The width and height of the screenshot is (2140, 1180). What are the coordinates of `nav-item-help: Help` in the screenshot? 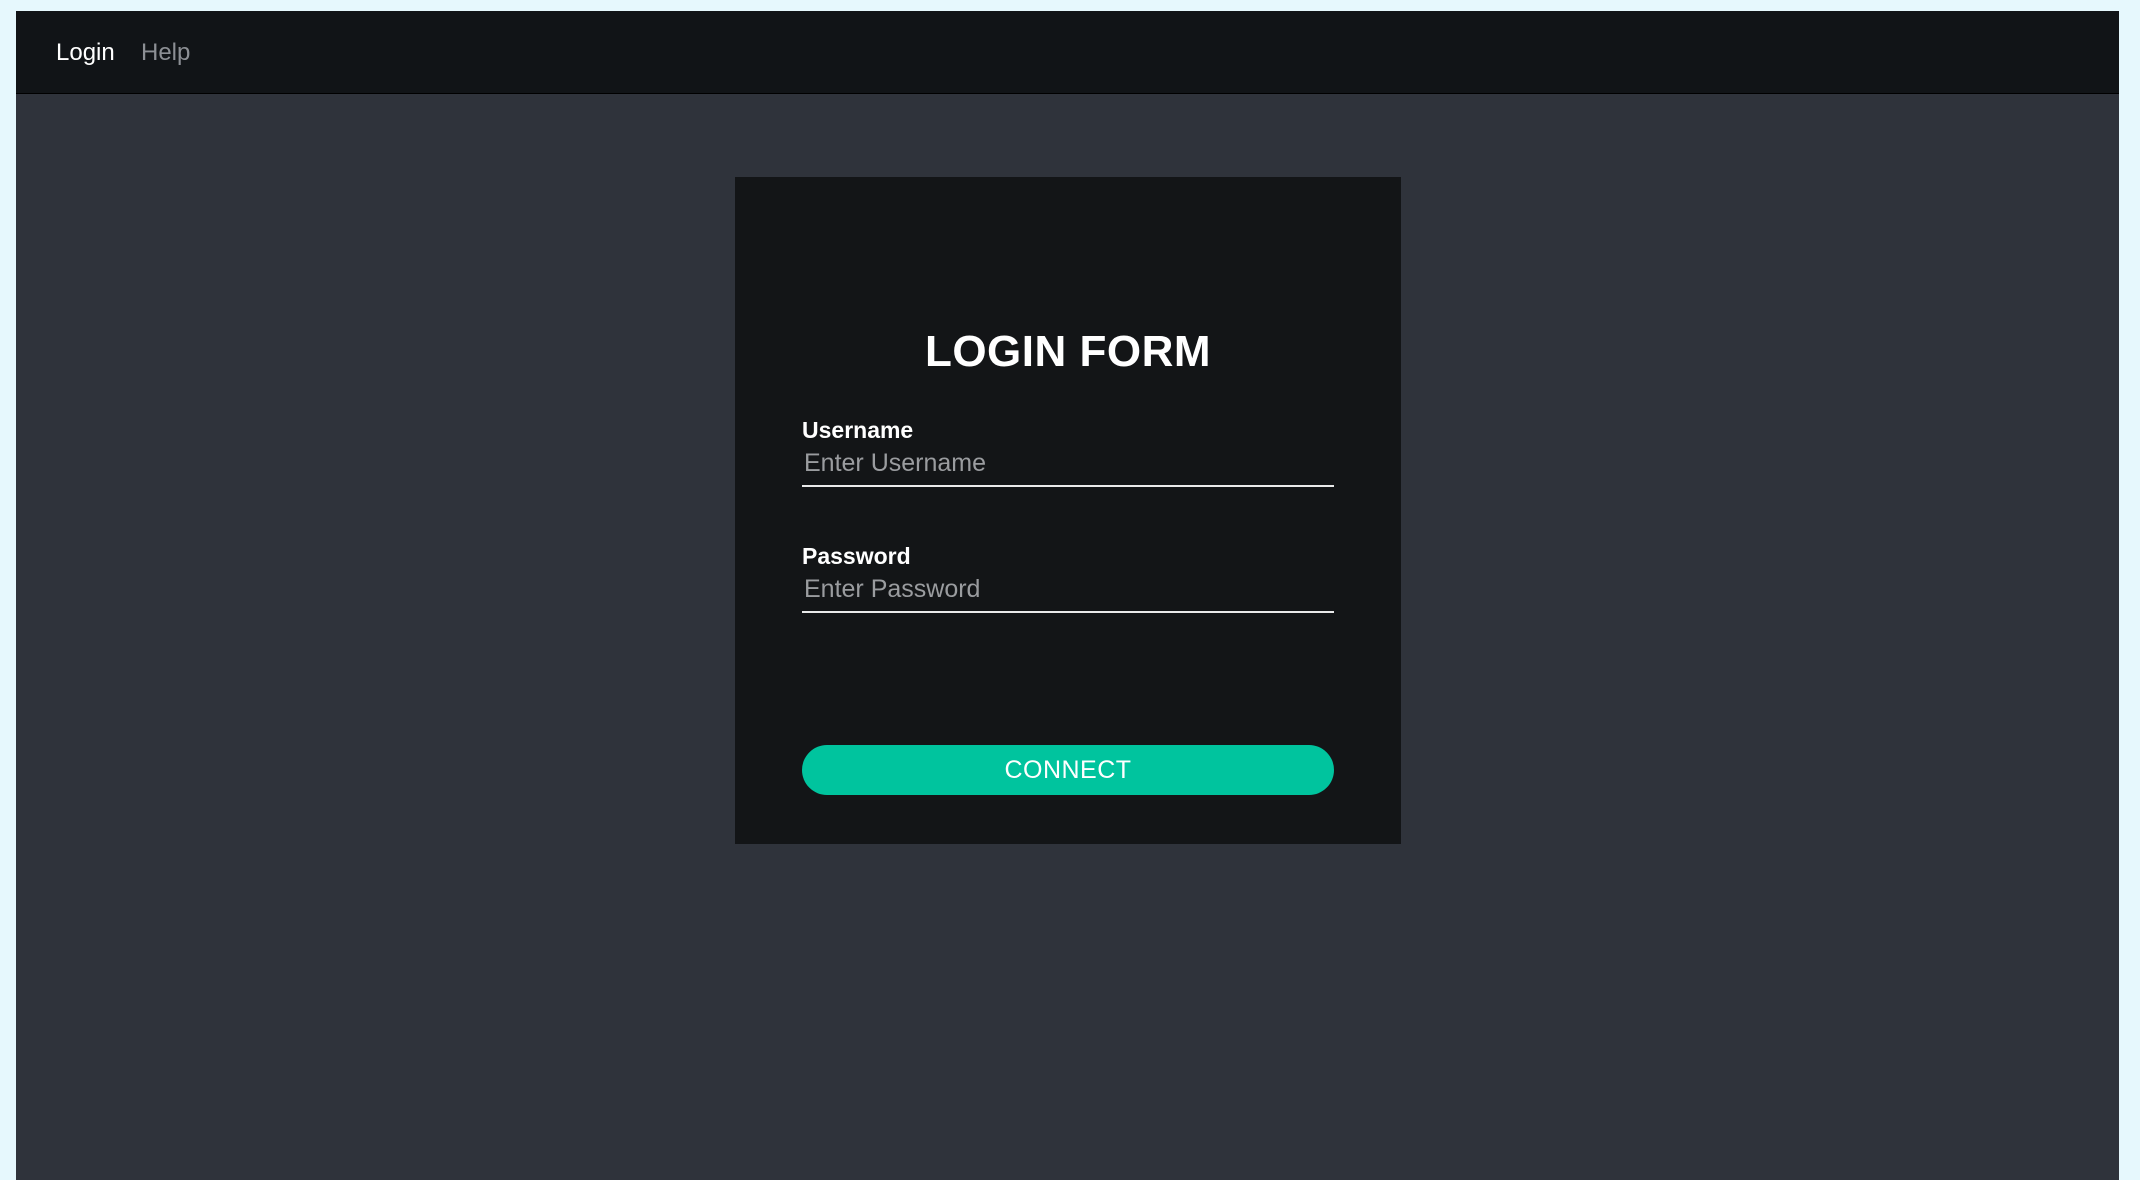 It's located at (165, 53).